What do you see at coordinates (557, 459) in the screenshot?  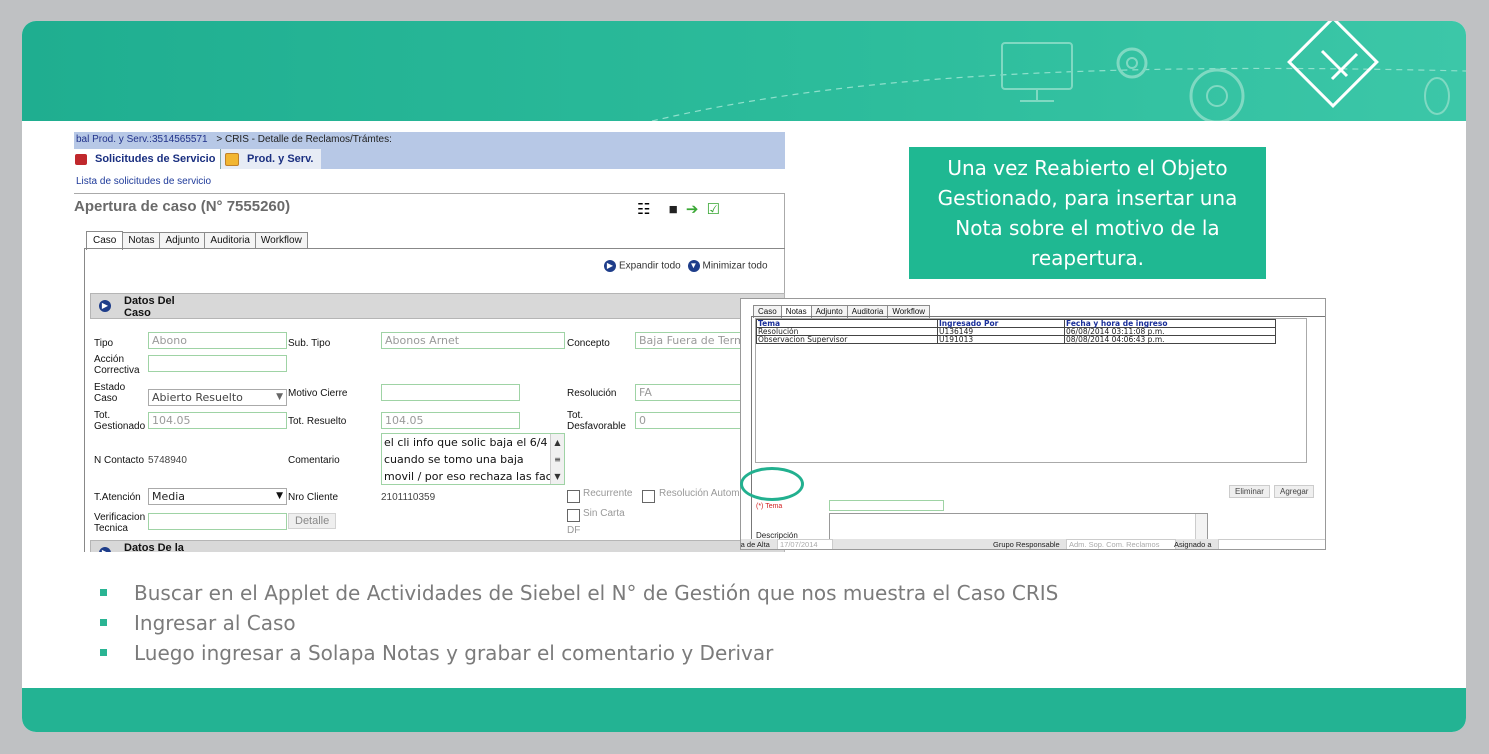 I see `scrollbar: ▲ ≡ ▼` at bounding box center [557, 459].